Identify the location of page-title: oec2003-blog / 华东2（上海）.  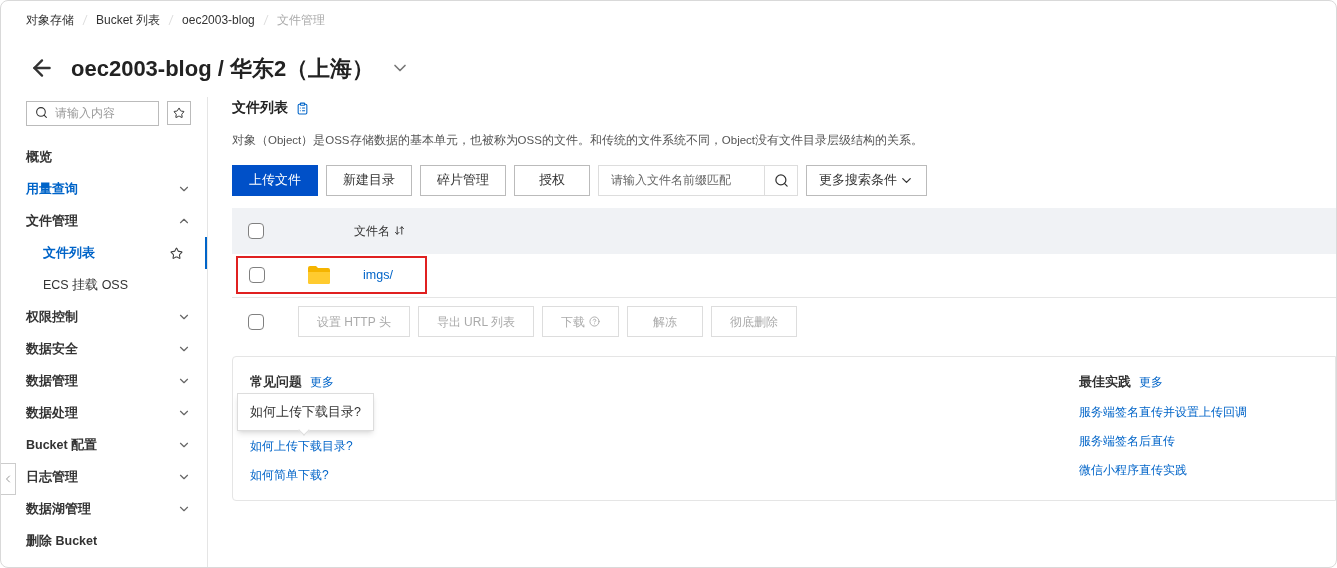
(223, 68).